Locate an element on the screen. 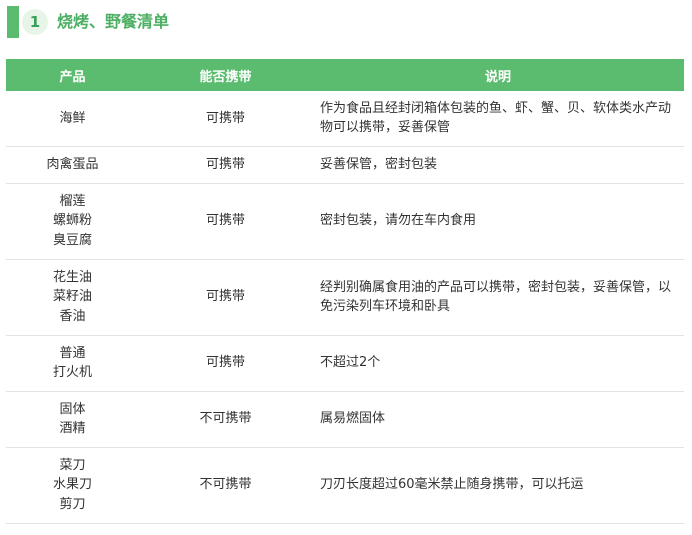  product-name: 水果刀 is located at coordinates (72, 485).